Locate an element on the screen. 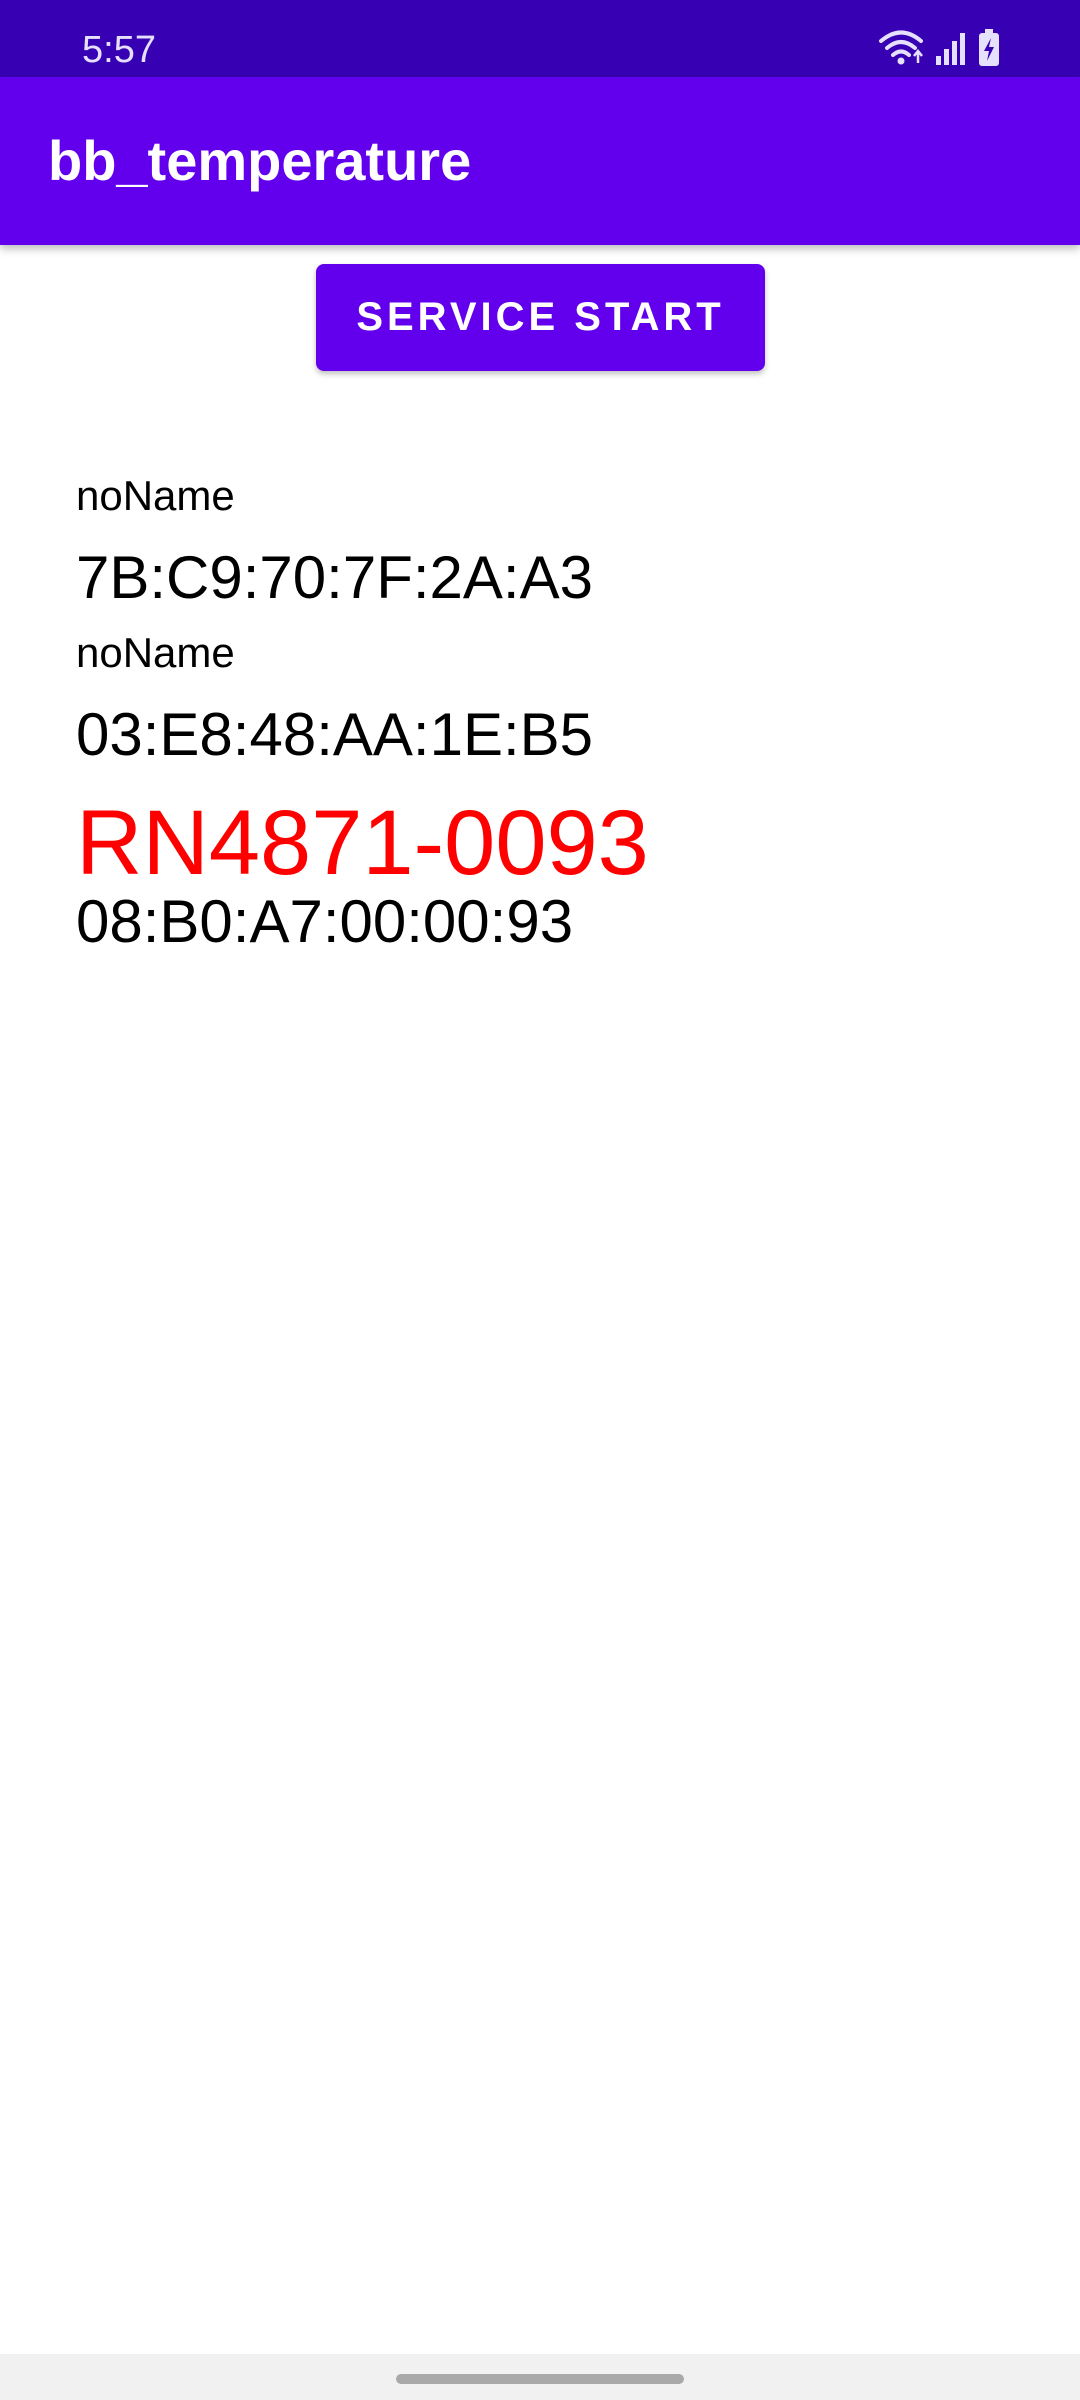  status-time: 5:57 is located at coordinates (119, 50).